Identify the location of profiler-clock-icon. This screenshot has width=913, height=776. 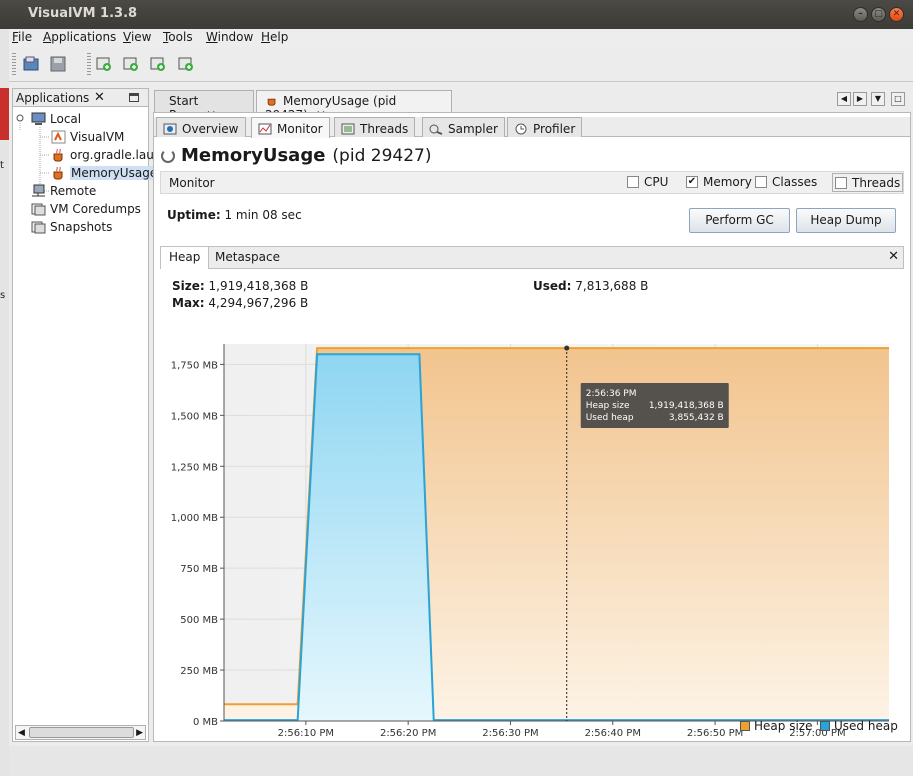
(521, 128).